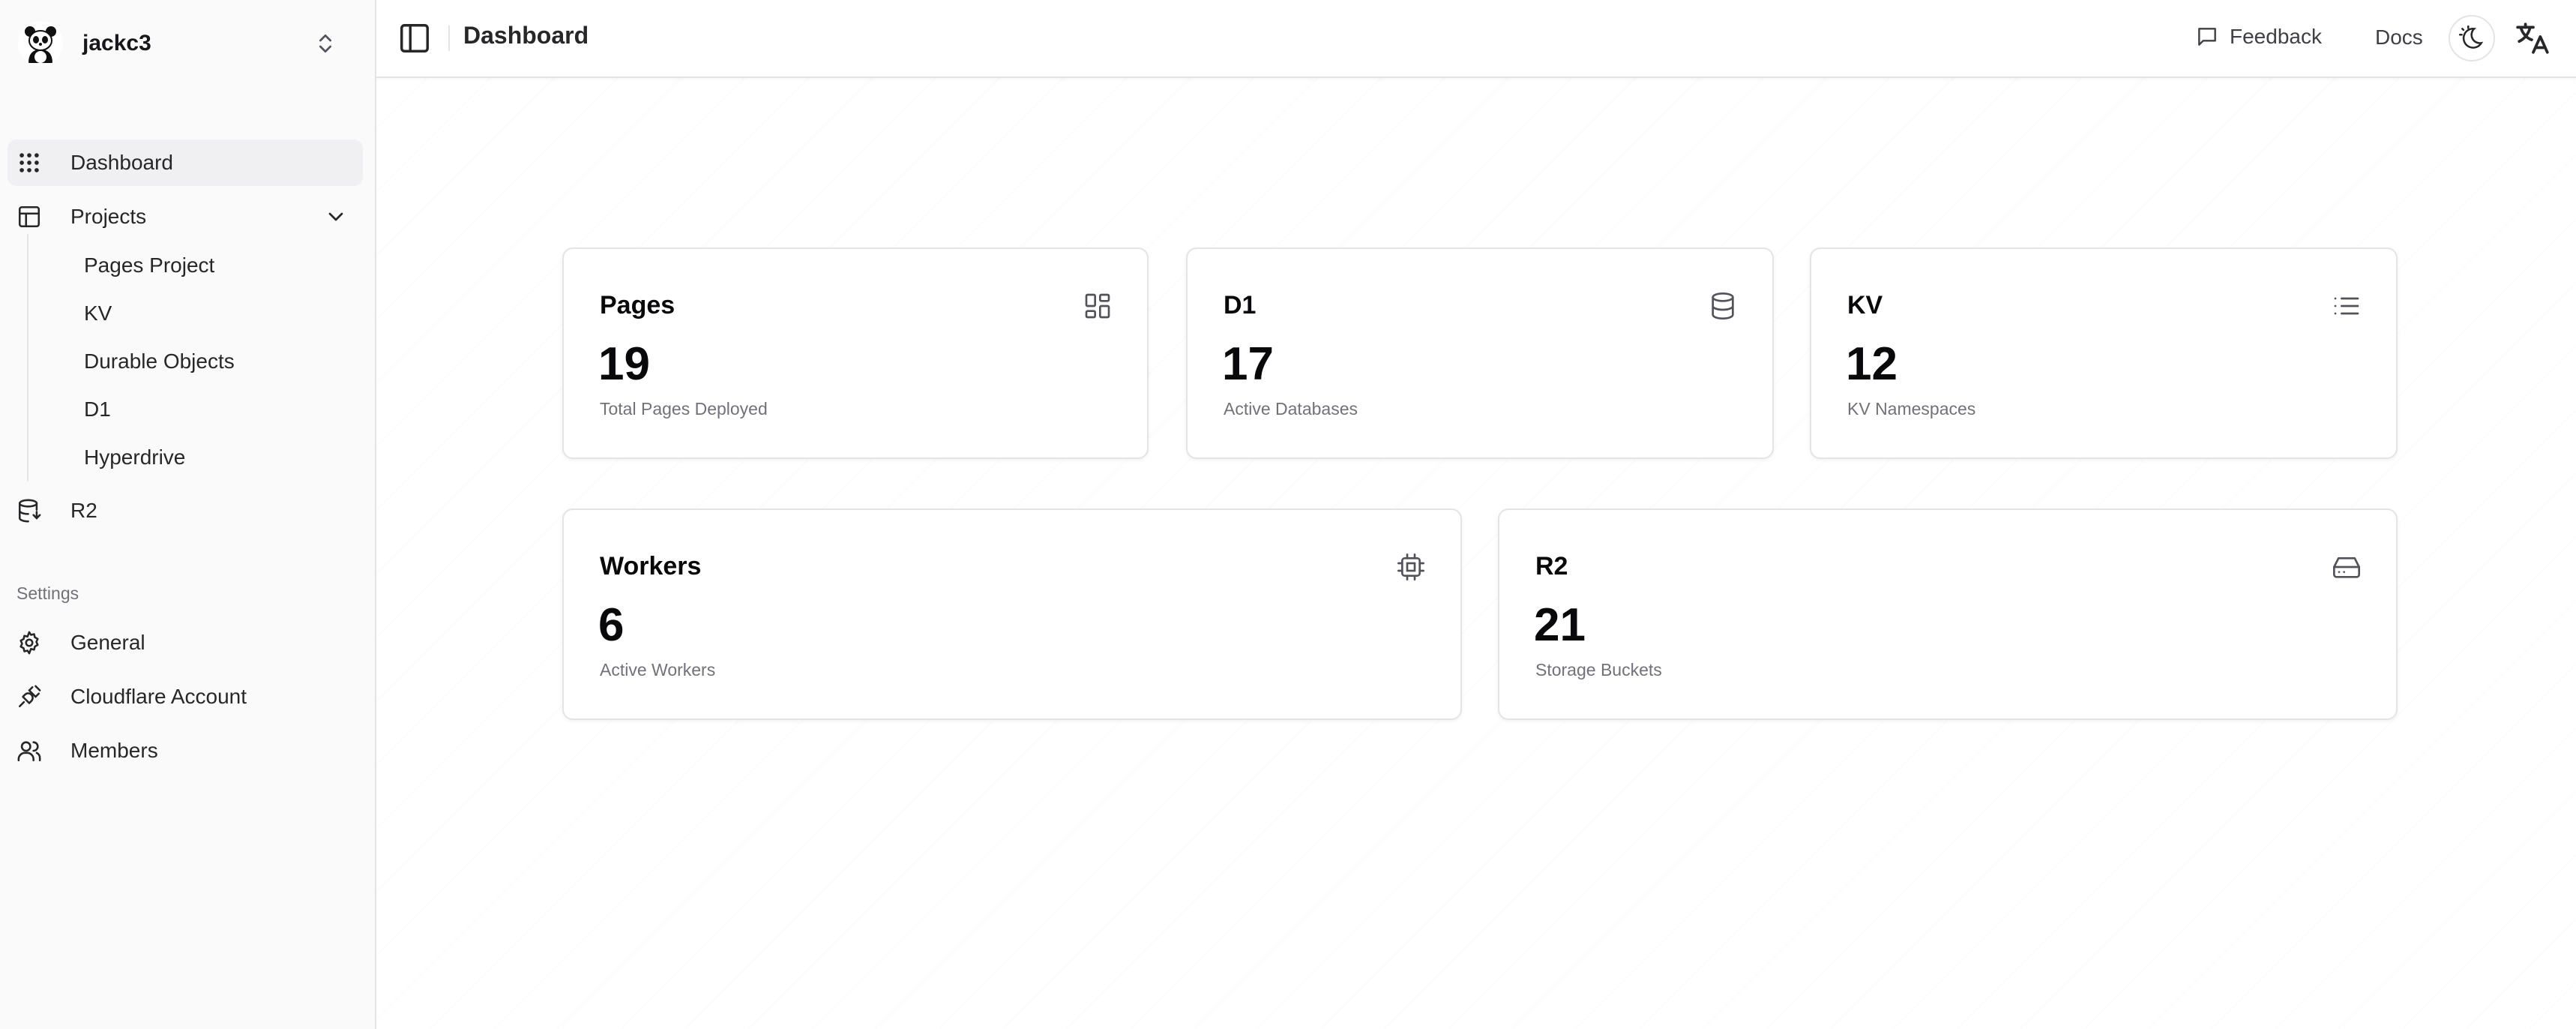  I want to click on team-name: jackc3, so click(116, 43).